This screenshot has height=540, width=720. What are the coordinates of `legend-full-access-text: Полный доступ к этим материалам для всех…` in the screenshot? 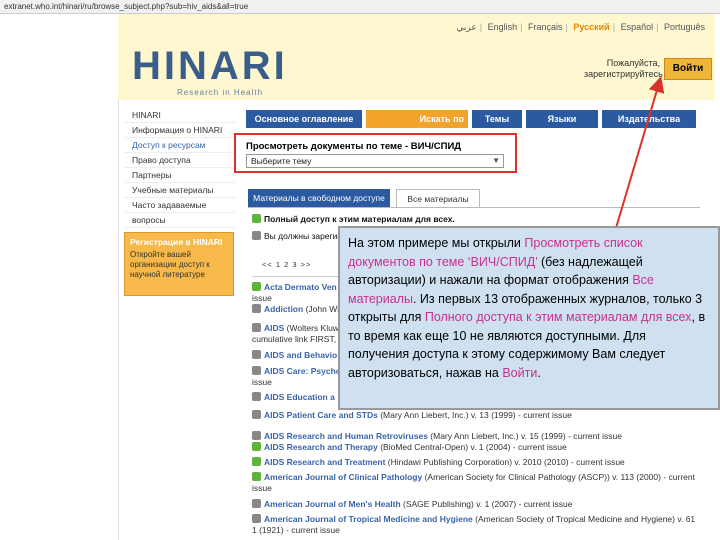 It's located at (359, 219).